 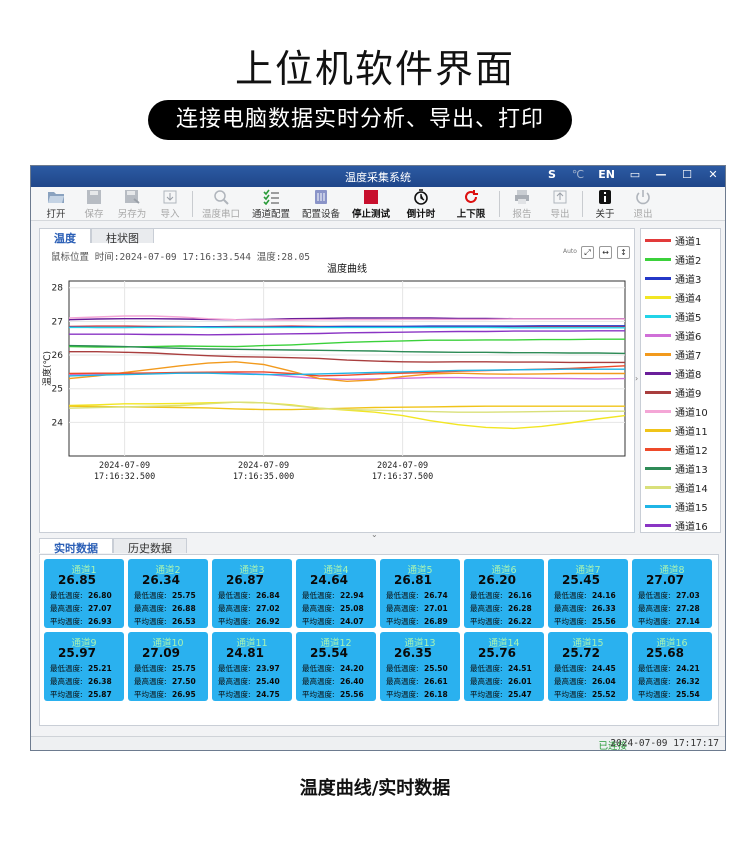 I want to click on stop-test-button: 停止测试, so click(x=371, y=204).